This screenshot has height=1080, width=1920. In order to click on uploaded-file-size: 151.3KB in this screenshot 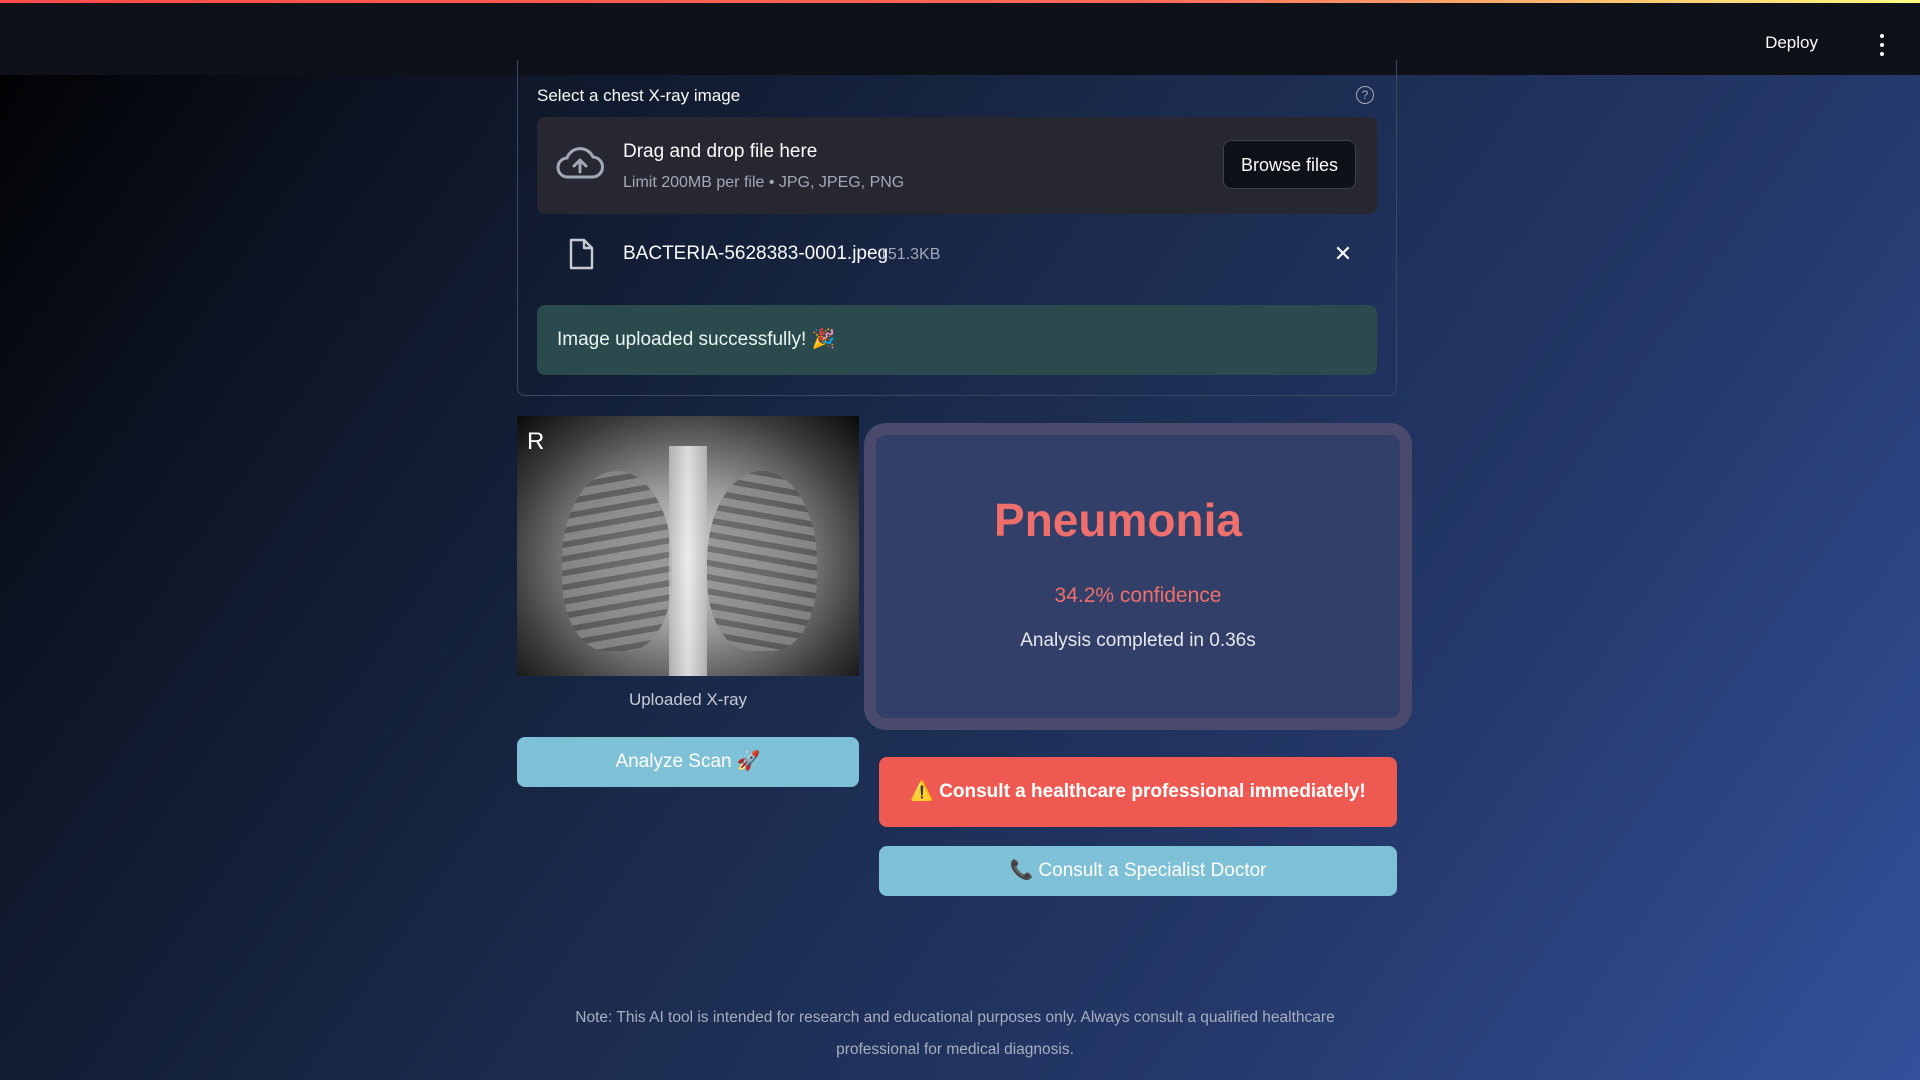, I will do `click(910, 254)`.